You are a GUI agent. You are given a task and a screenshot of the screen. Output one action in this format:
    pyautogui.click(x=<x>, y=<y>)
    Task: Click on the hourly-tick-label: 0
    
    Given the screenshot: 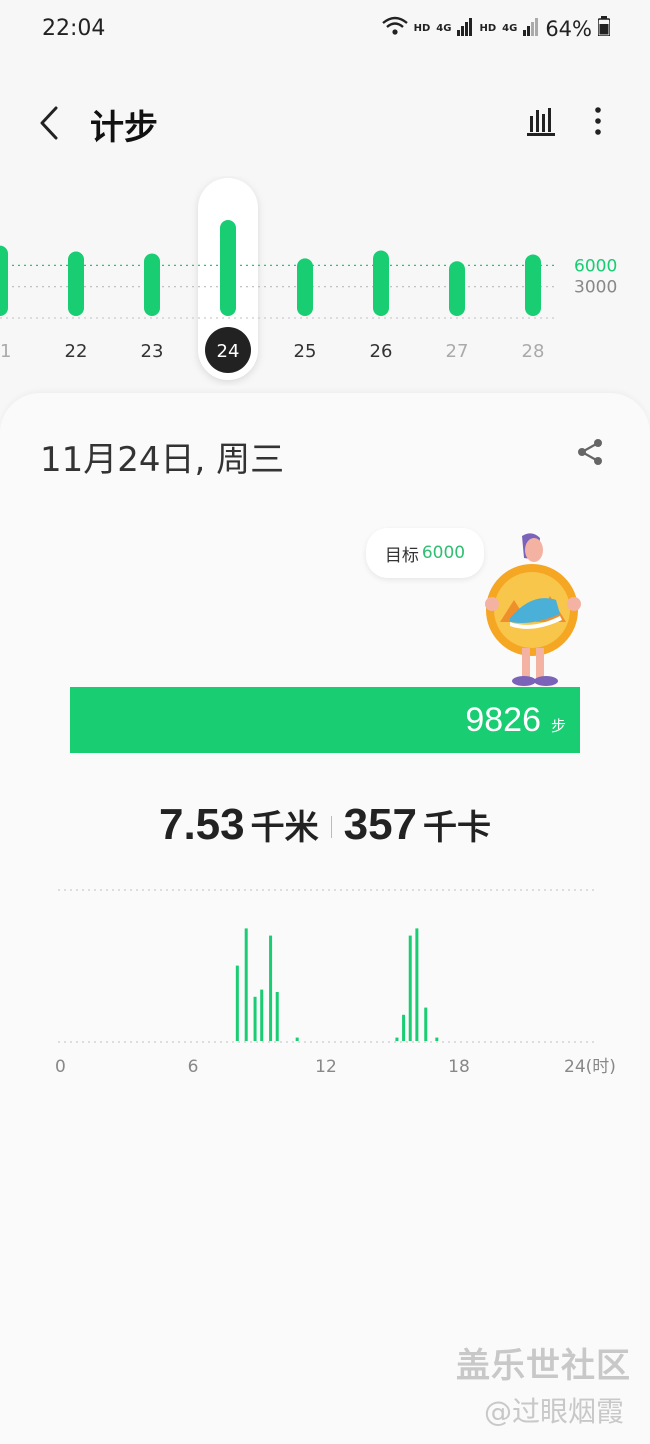 What is the action you would take?
    pyautogui.click(x=60, y=1067)
    